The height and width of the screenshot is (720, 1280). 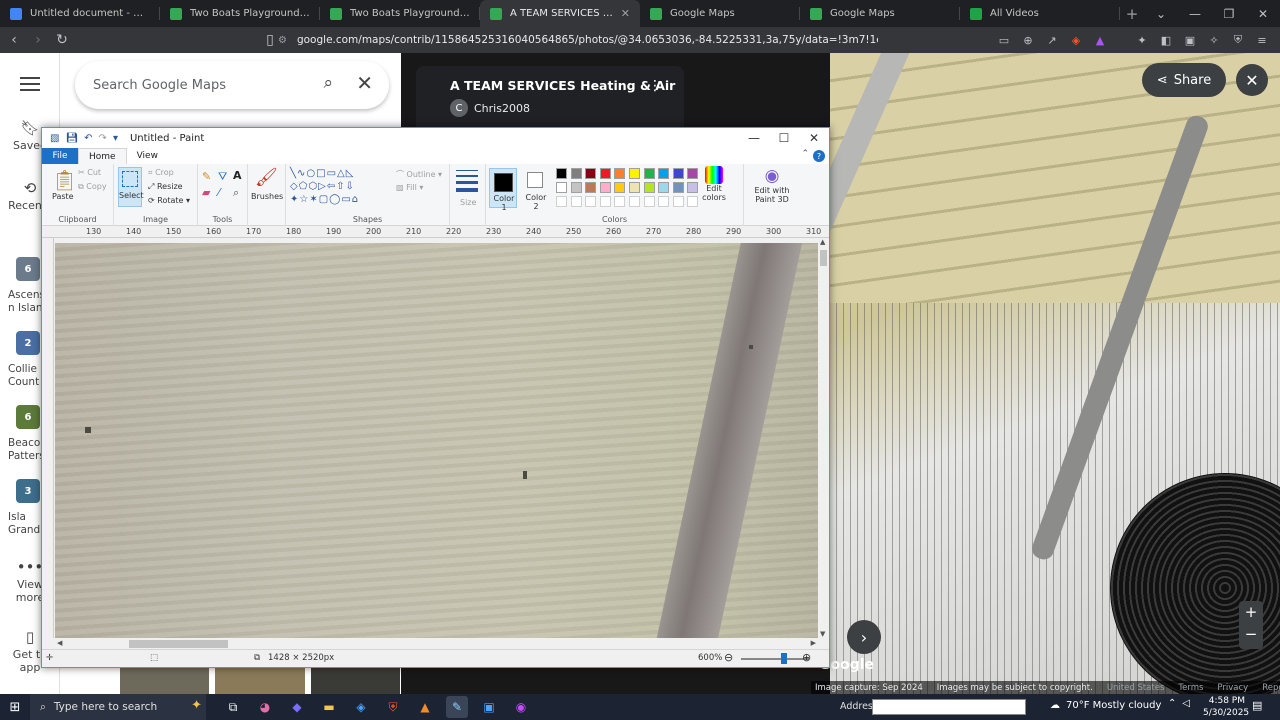 I want to click on brush-icon: 🖌︎, so click(x=266, y=177).